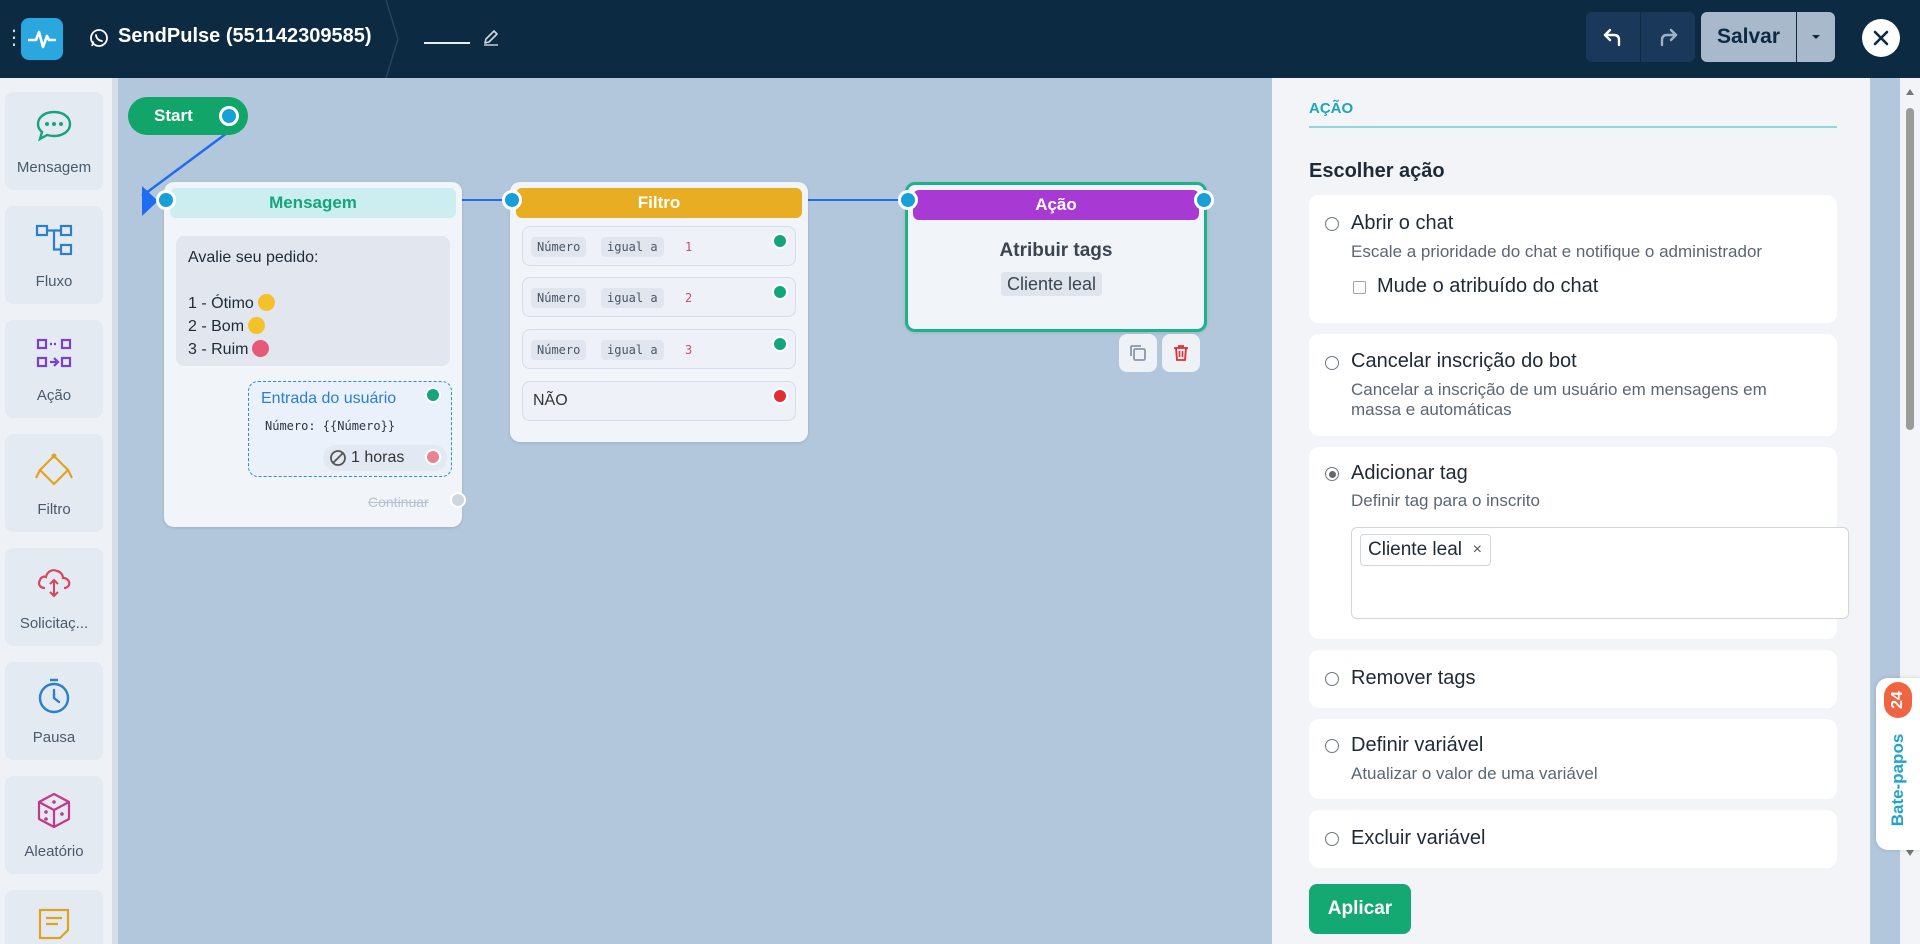 The height and width of the screenshot is (944, 1920). Describe the element at coordinates (1377, 171) in the screenshot. I see `choose-action-title: Escolher ação` at that location.